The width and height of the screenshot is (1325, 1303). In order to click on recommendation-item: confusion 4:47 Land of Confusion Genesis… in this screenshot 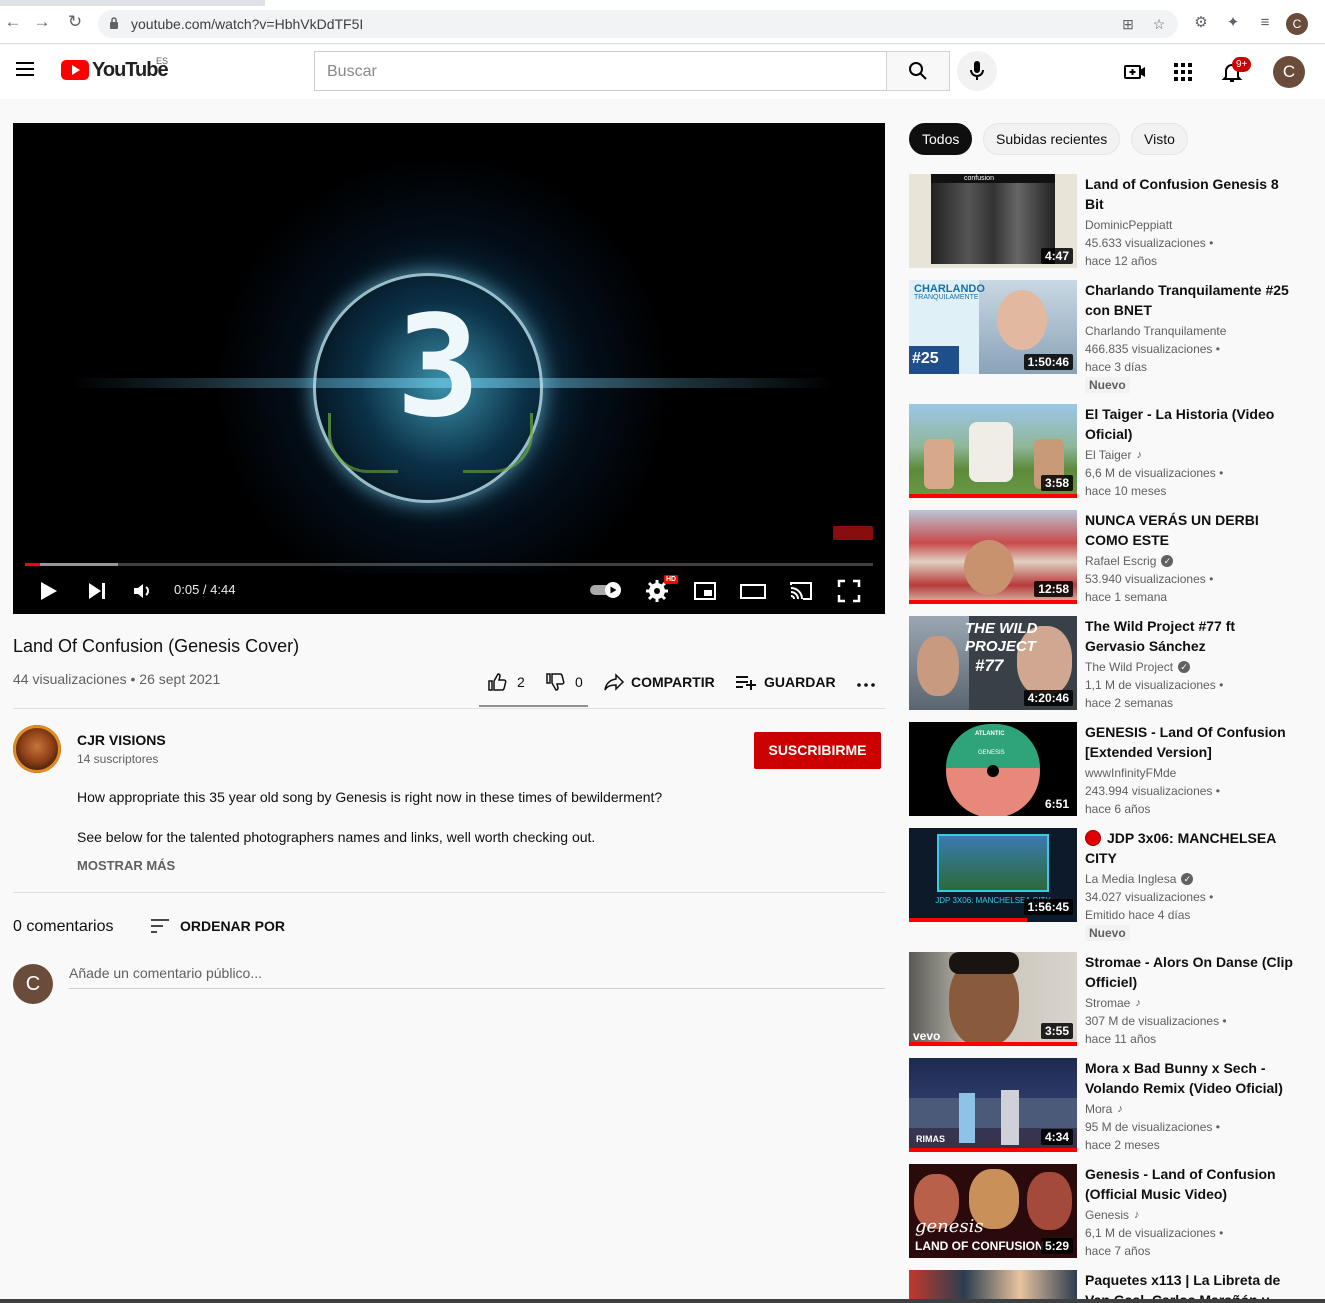, I will do `click(1109, 221)`.